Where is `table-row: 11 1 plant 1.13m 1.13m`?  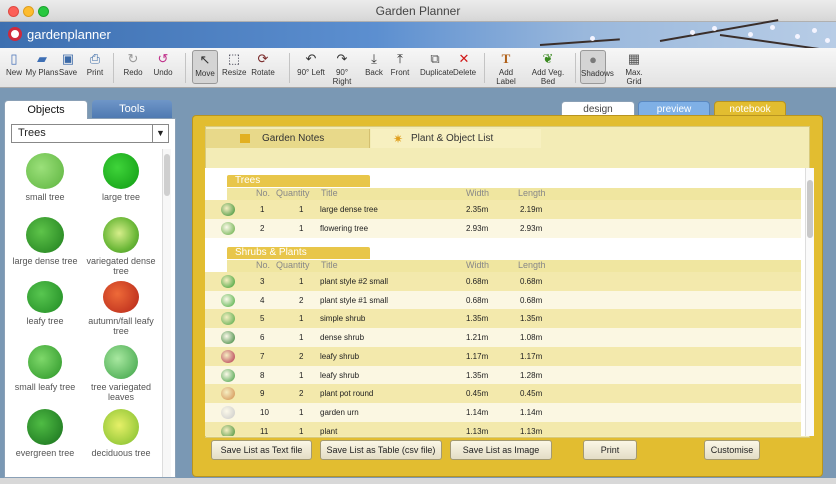 table-row: 11 1 plant 1.13m 1.13m is located at coordinates (503, 428).